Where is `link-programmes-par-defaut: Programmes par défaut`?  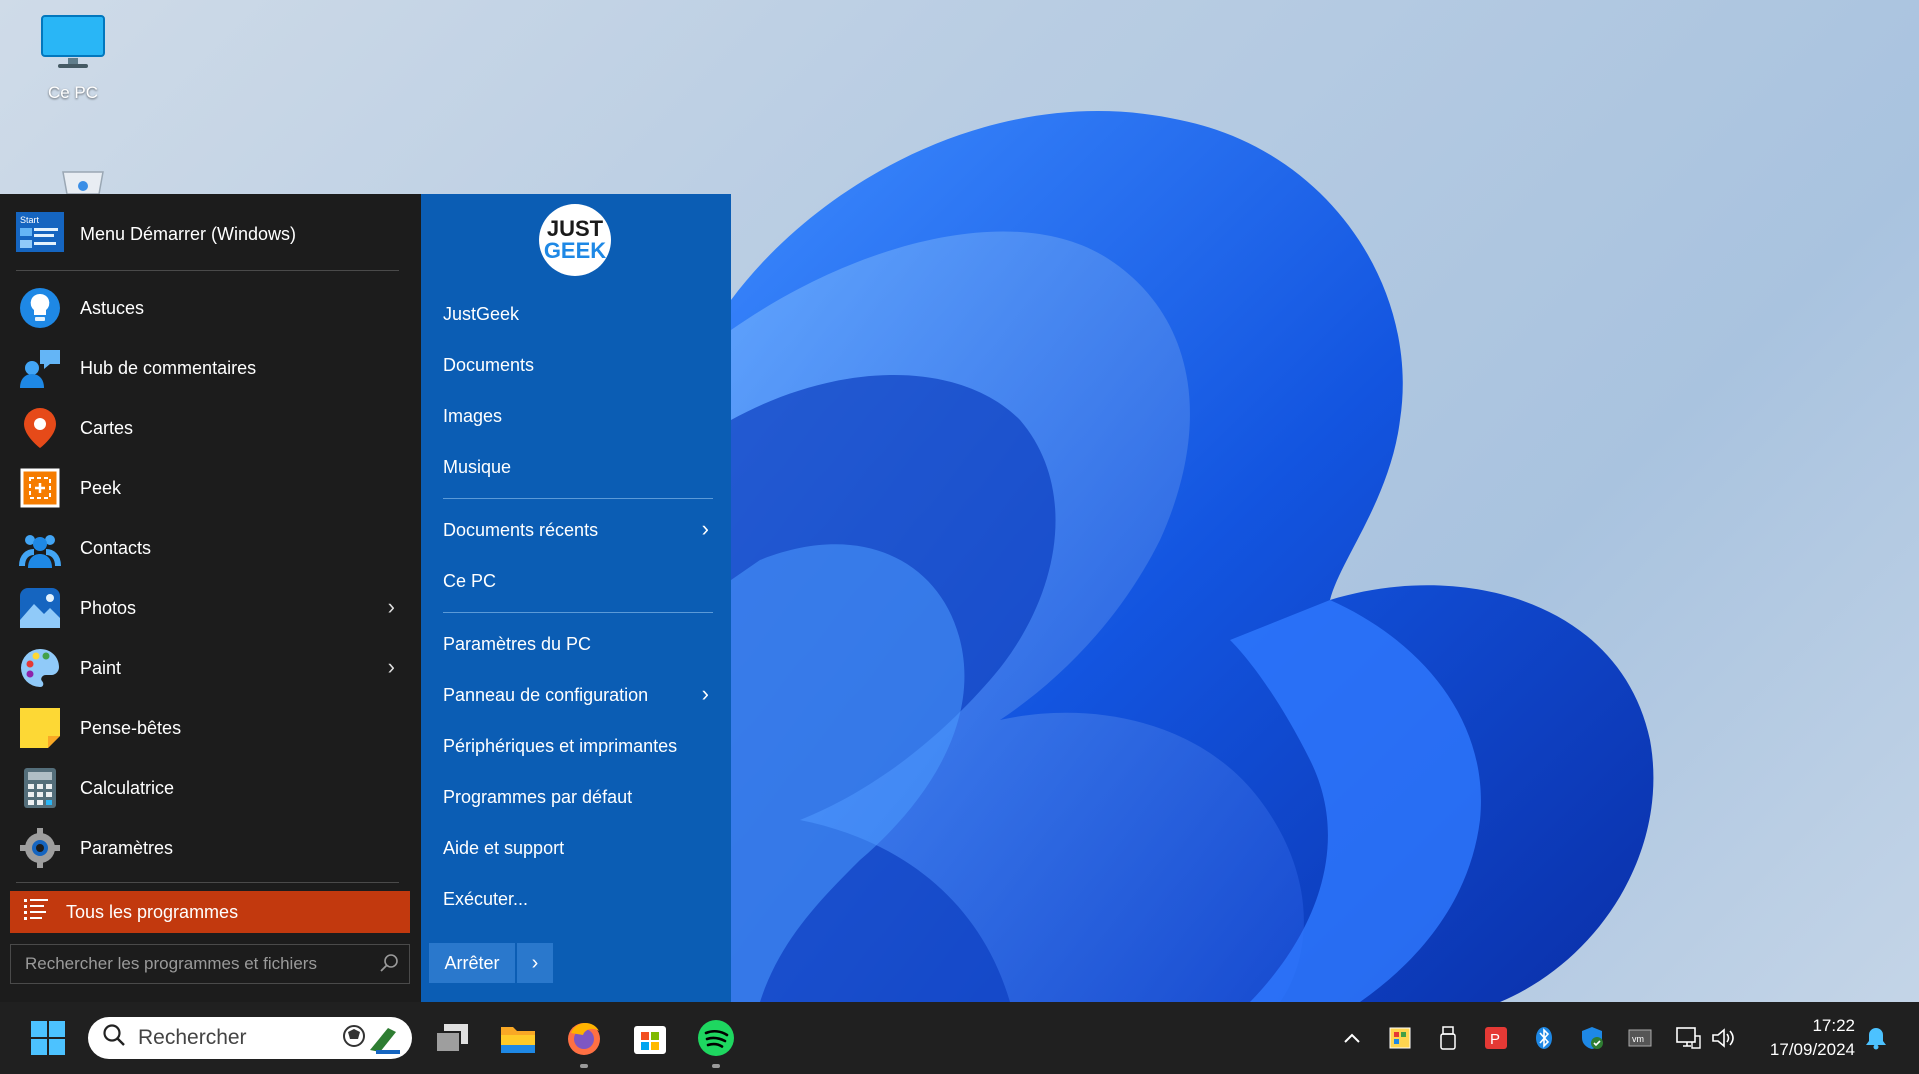
link-programmes-par-defaut: Programmes par défaut is located at coordinates (578, 797).